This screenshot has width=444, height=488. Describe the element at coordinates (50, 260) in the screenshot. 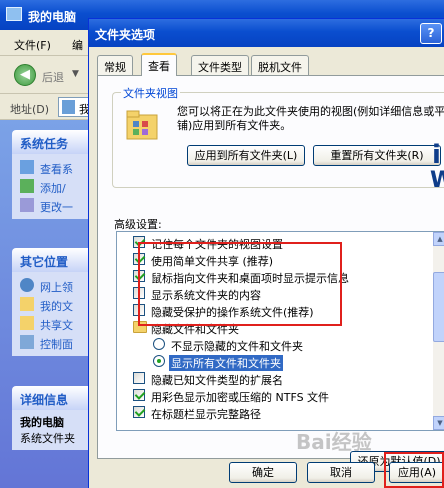

I see `other-places-title: 其它位置` at that location.